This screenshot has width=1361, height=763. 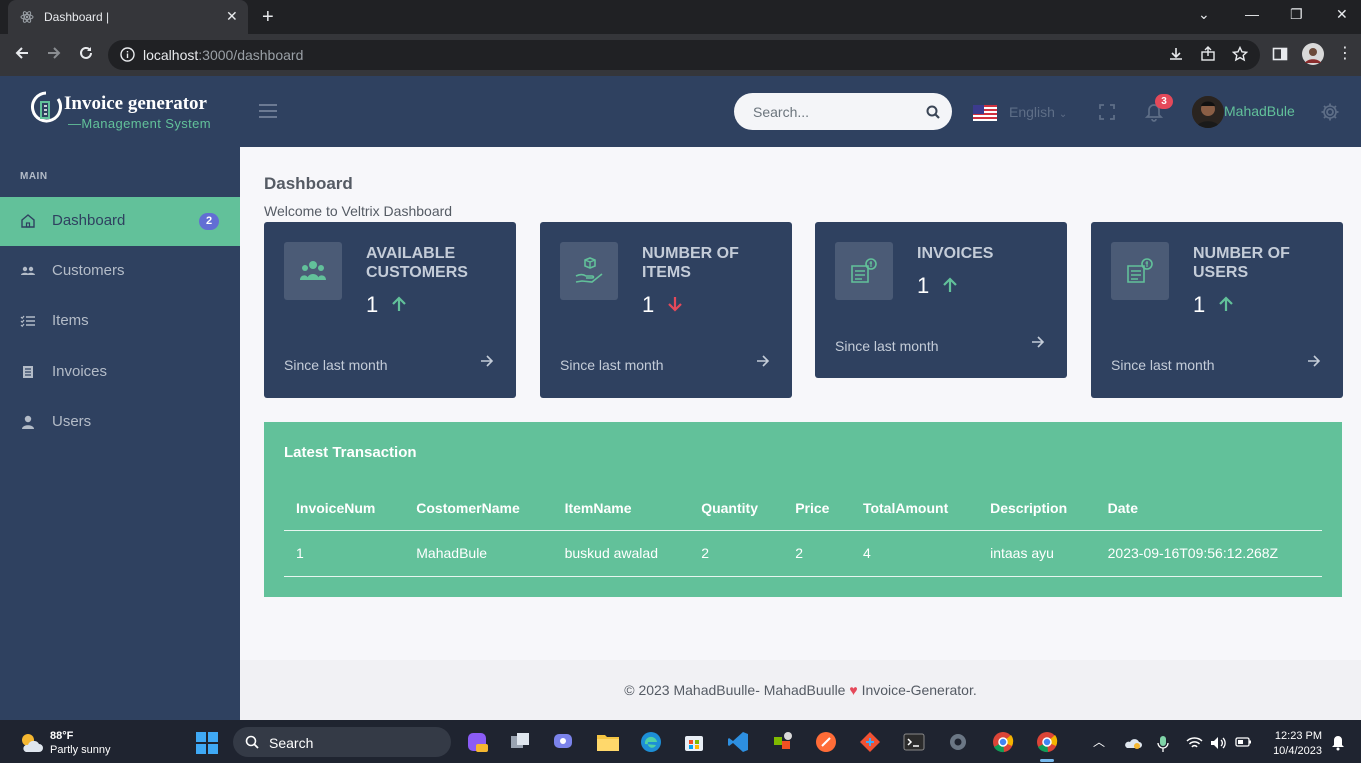 What do you see at coordinates (128, 17) in the screenshot?
I see `browser-tab: Dashboard | ✕` at bounding box center [128, 17].